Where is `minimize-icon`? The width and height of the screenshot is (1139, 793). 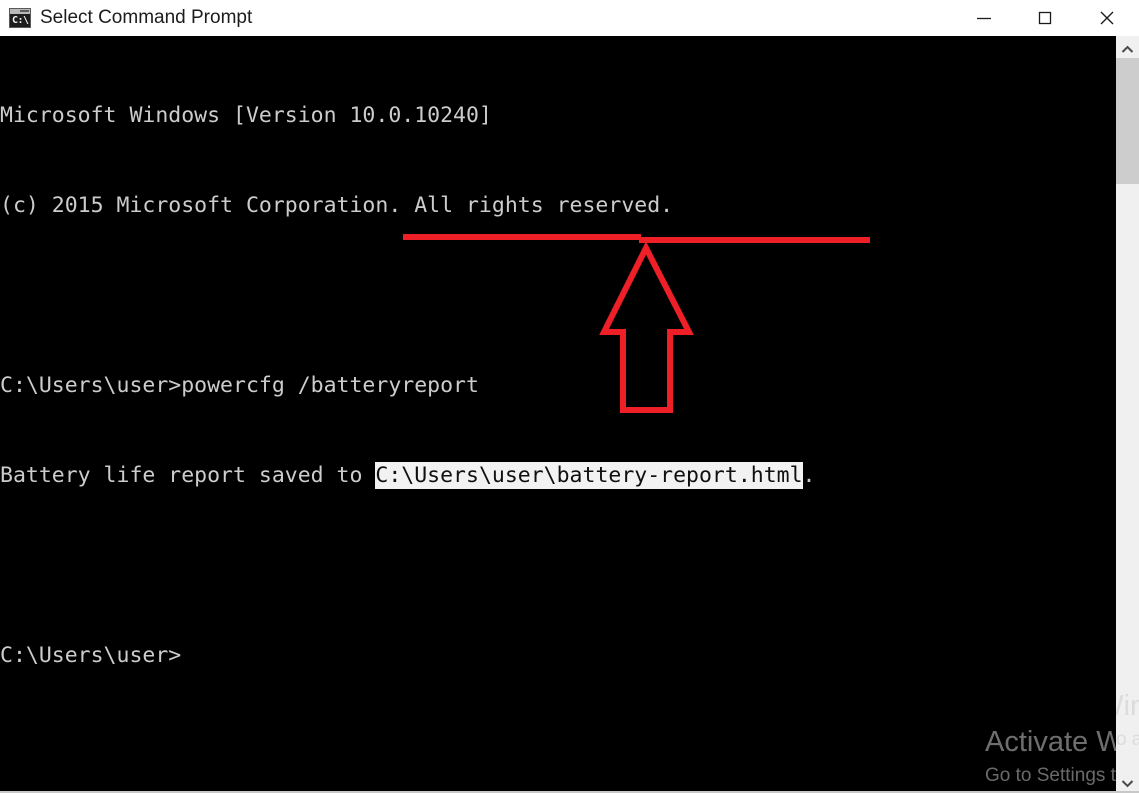
minimize-icon is located at coordinates (984, 18).